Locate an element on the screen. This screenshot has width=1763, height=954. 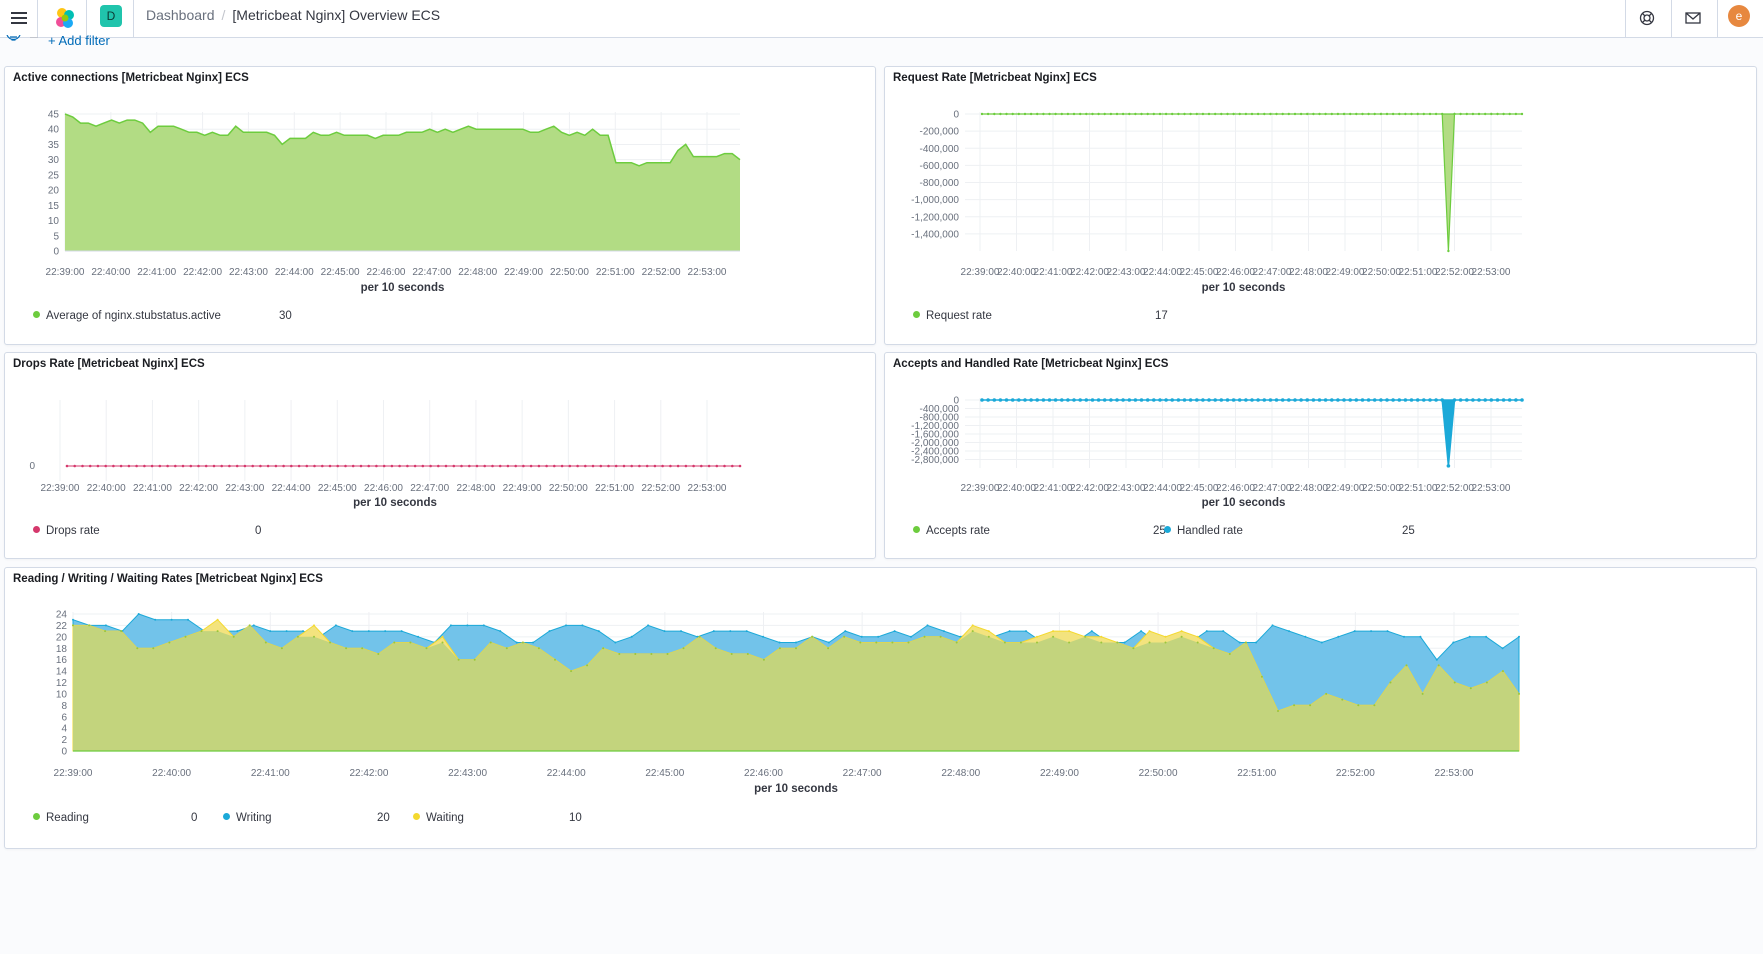
legend-item-reading: Reading is located at coordinates (61, 818).